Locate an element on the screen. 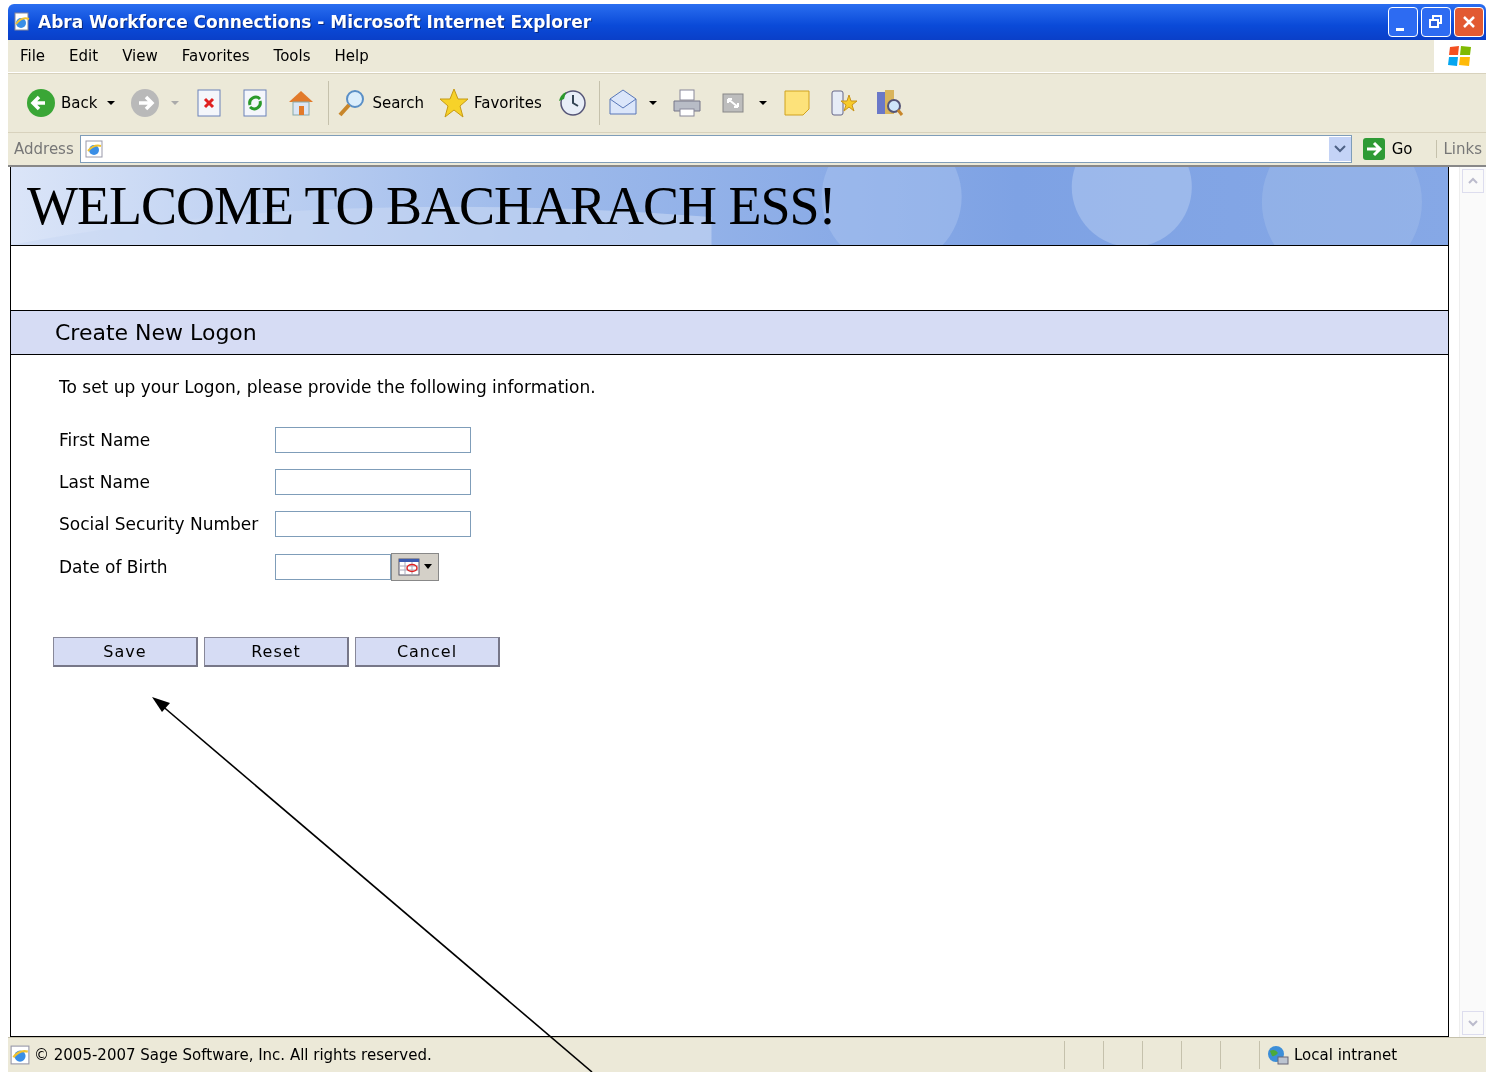  status-text: © 2005-2007 Sage Software, Inc. All rights reserved. is located at coordinates (233, 1055).